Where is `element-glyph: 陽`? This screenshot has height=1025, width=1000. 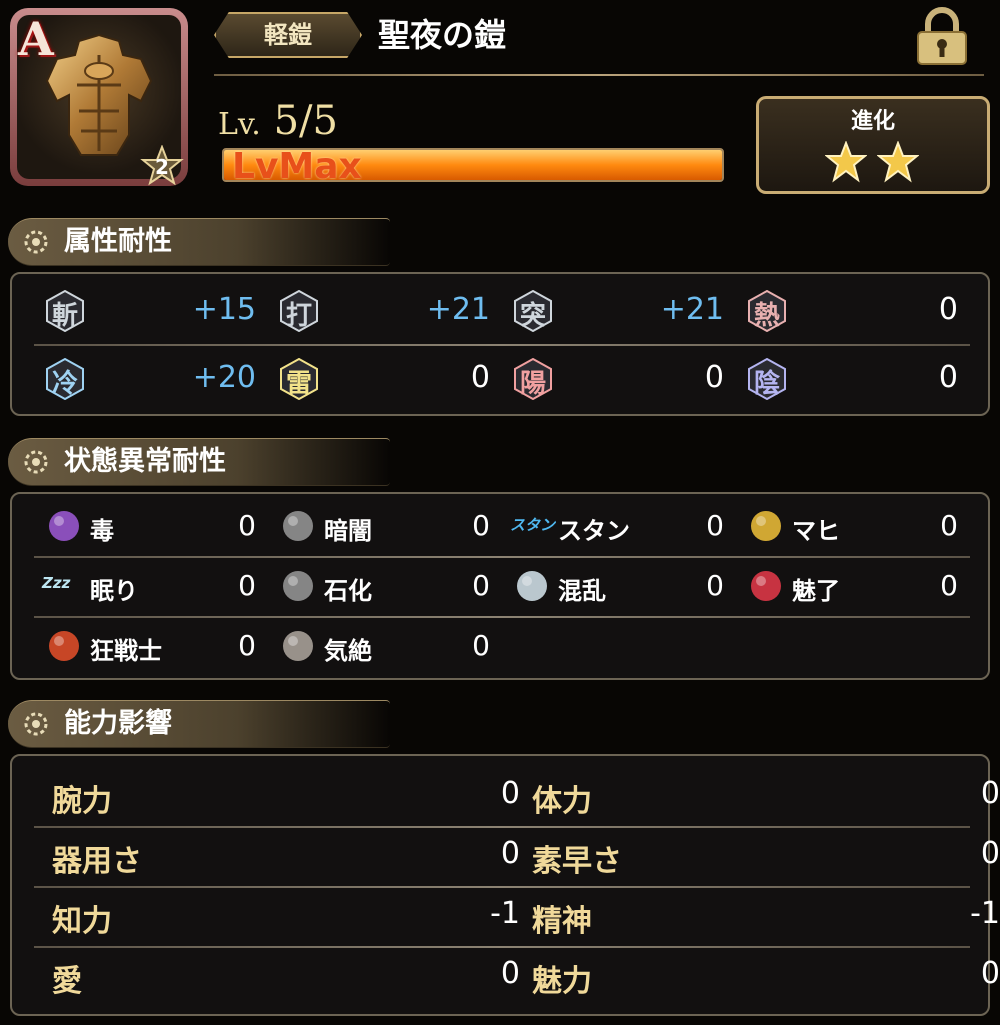 element-glyph: 陽 is located at coordinates (532, 384).